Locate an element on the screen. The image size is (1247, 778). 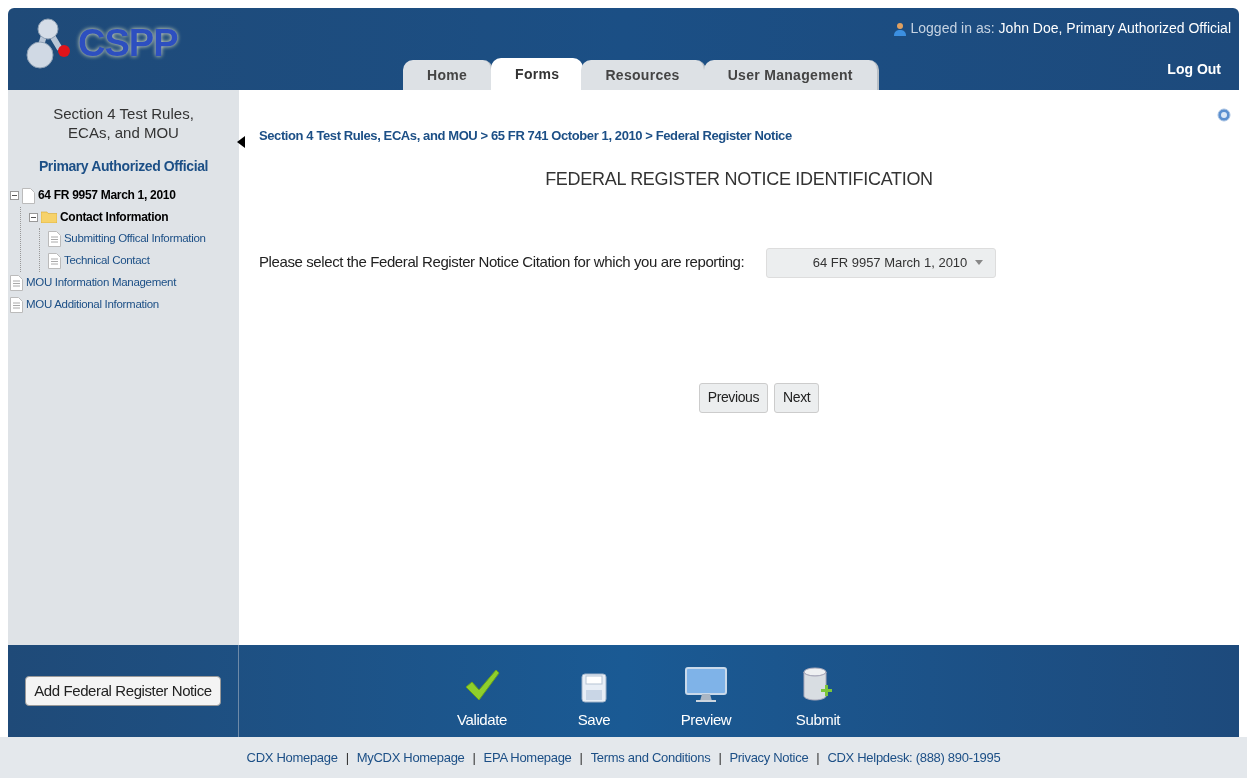
tree-item: Technical Contact is located at coordinates (107, 260).